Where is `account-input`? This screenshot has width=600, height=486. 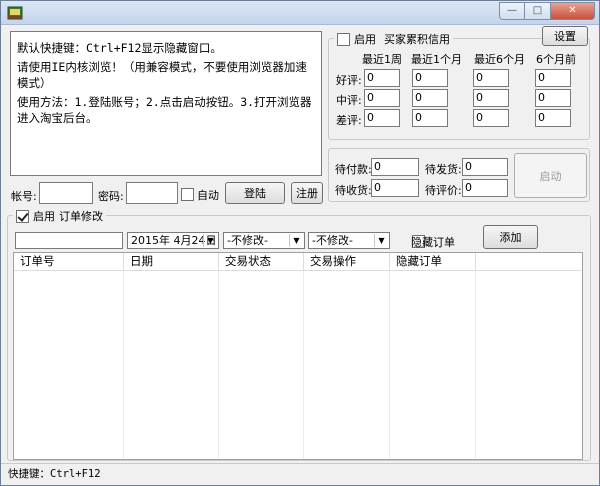
account-input is located at coordinates (66, 193).